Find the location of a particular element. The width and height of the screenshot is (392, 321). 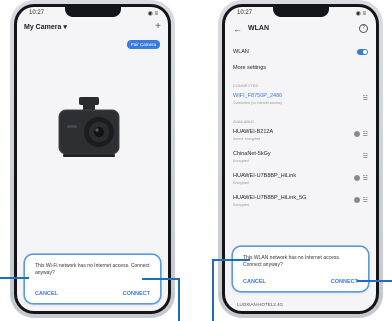

more-settings-label: More settings is located at coordinates (250, 68).